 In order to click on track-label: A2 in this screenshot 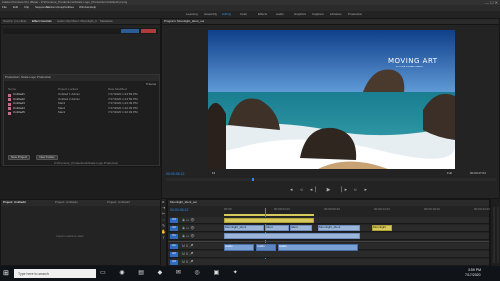, I will do `click(174, 254)`.